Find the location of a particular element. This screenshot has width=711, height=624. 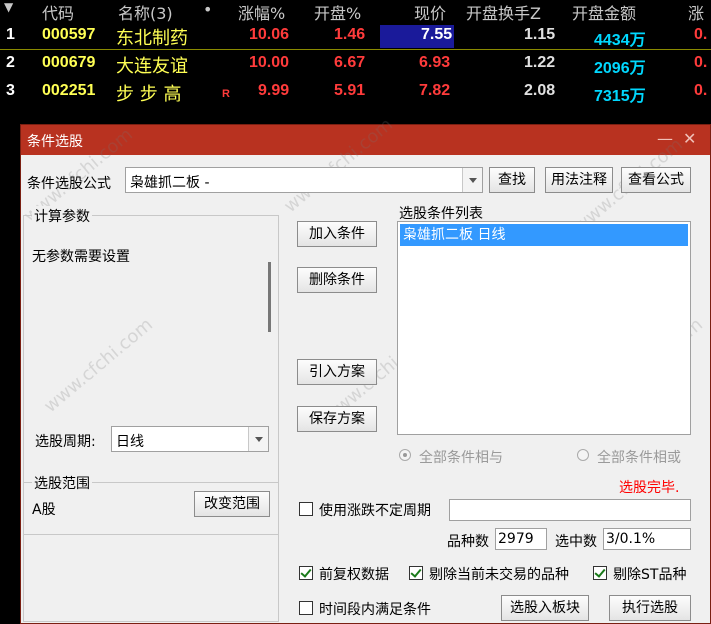

usage-button: 用法注释 is located at coordinates (579, 180).